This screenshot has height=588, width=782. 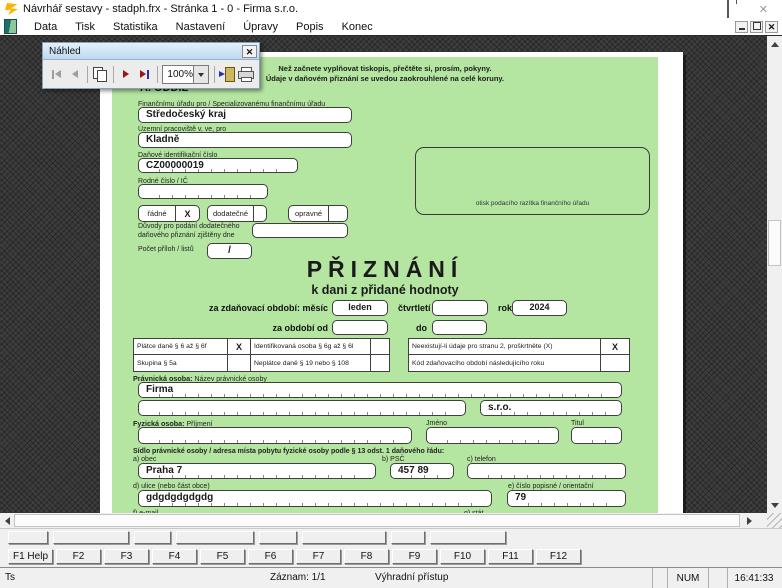 I want to click on f5-button: F5, so click(x=222, y=556).